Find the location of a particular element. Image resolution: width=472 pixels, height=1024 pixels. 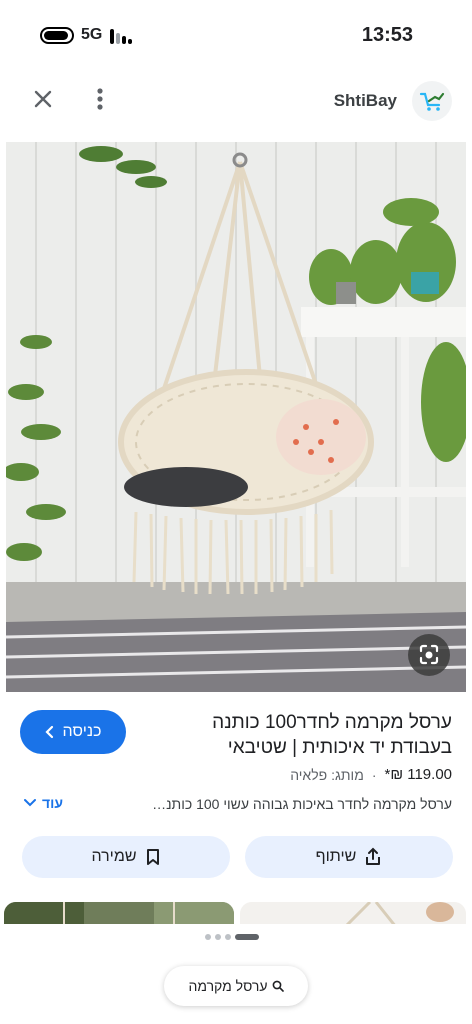

visual-search-button is located at coordinates (429, 655).